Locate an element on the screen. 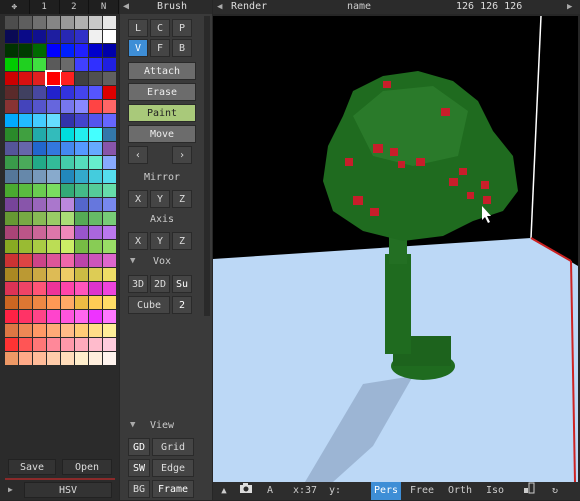  triangle-up-icon: ▲ is located at coordinates (224, 491).